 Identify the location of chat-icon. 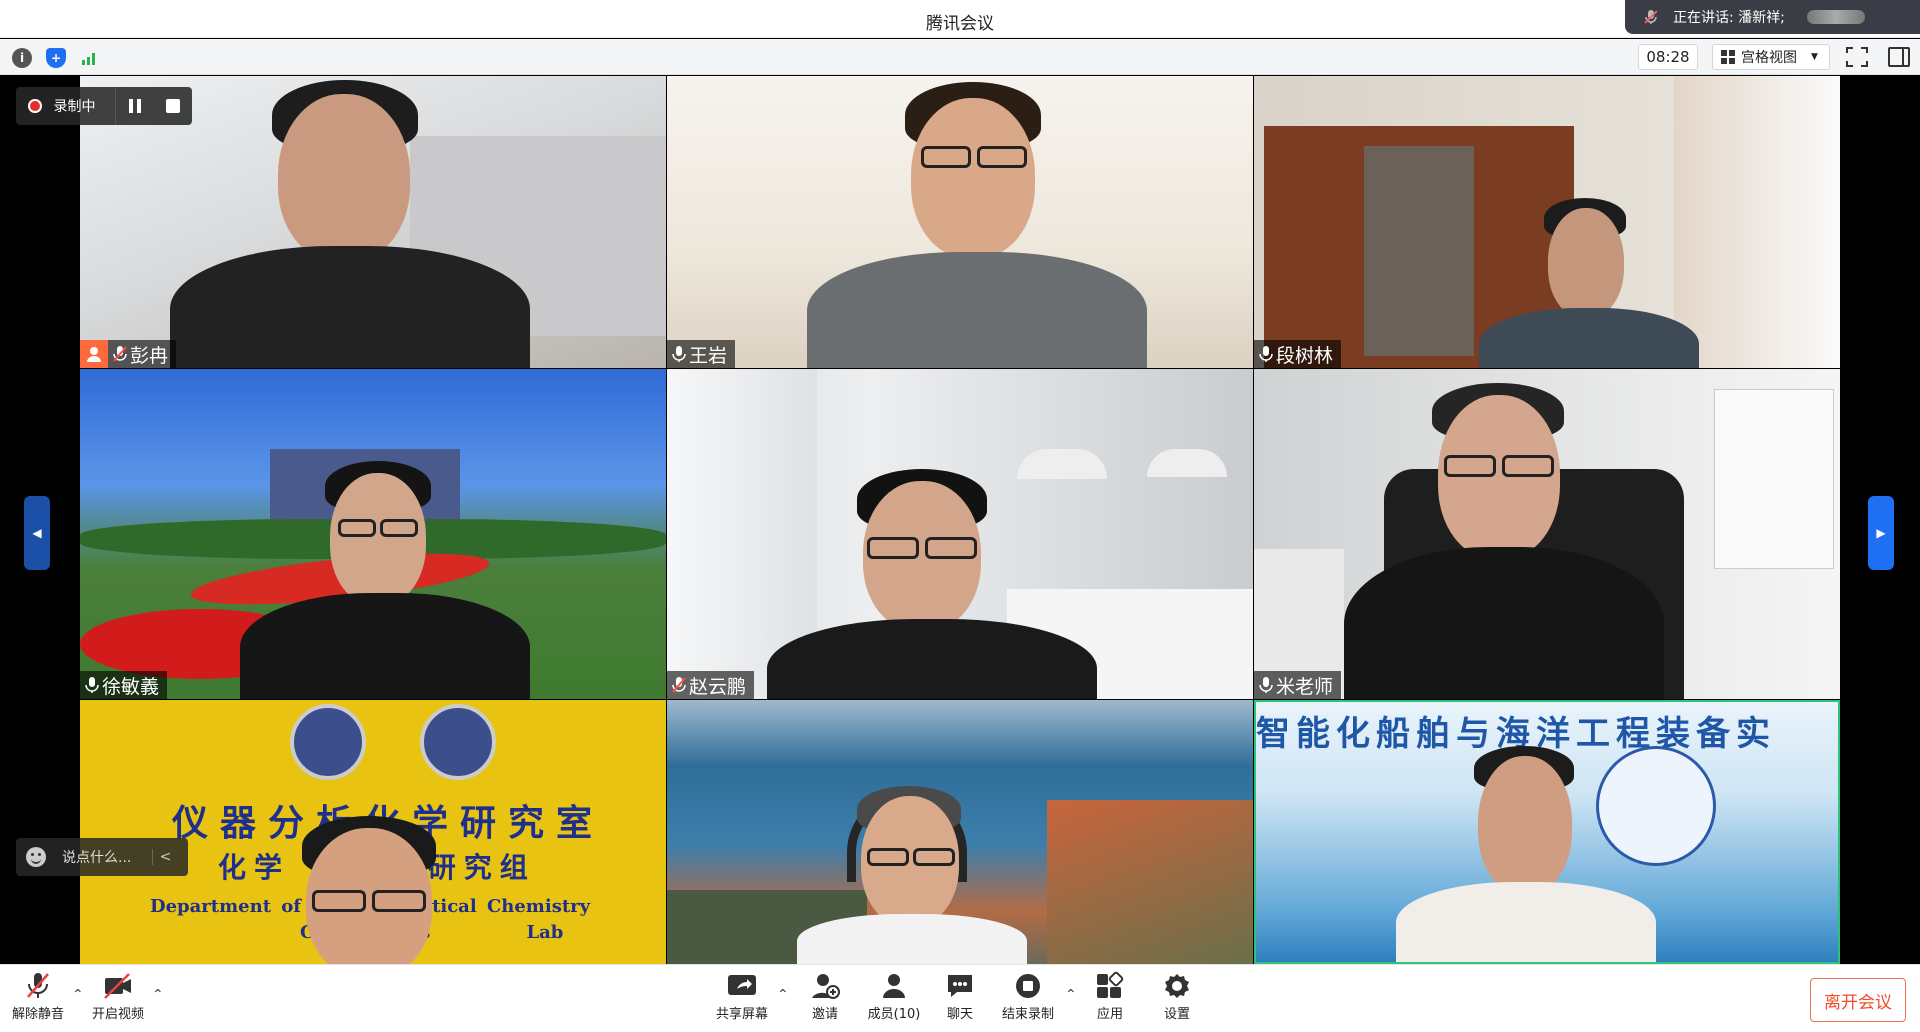
(960, 986).